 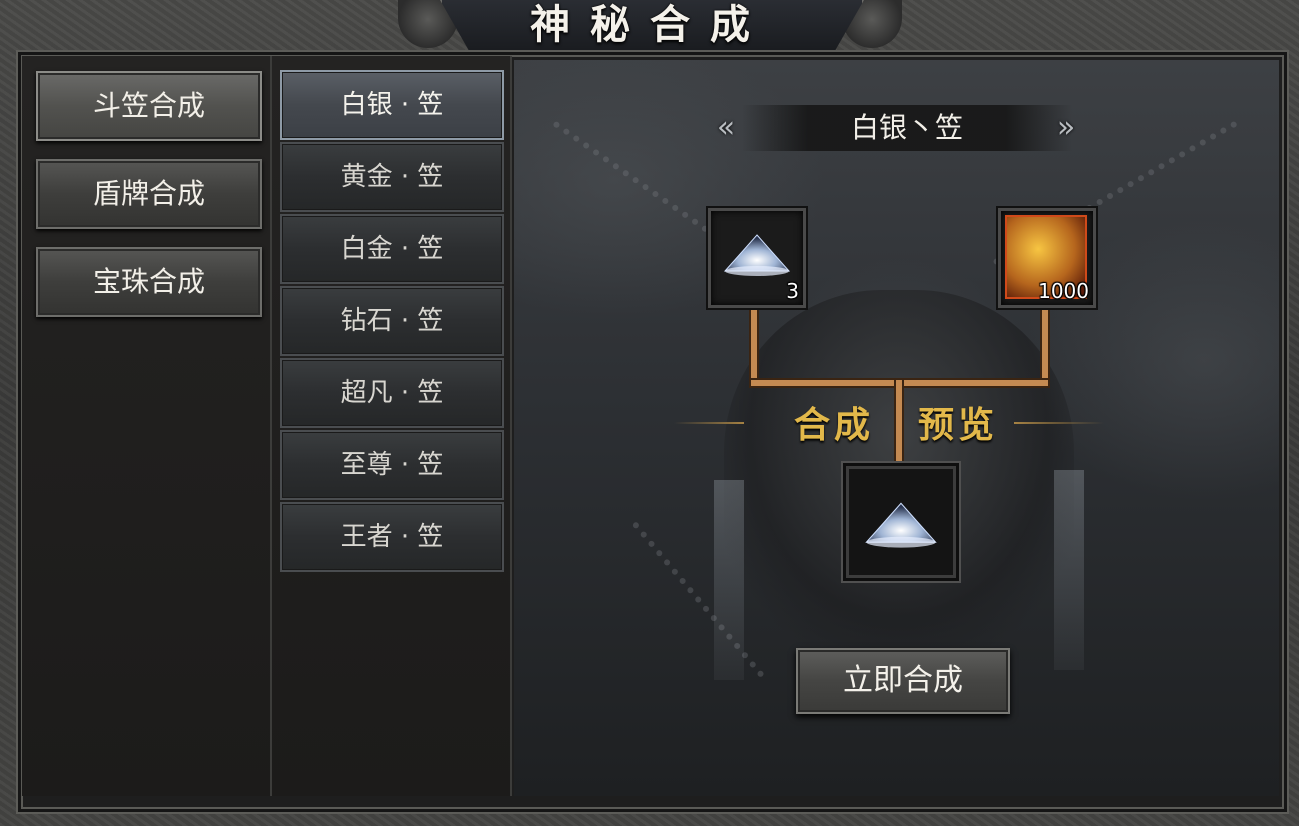 I want to click on item-button-diamond: 钻石 · 笠, so click(x=392, y=321).